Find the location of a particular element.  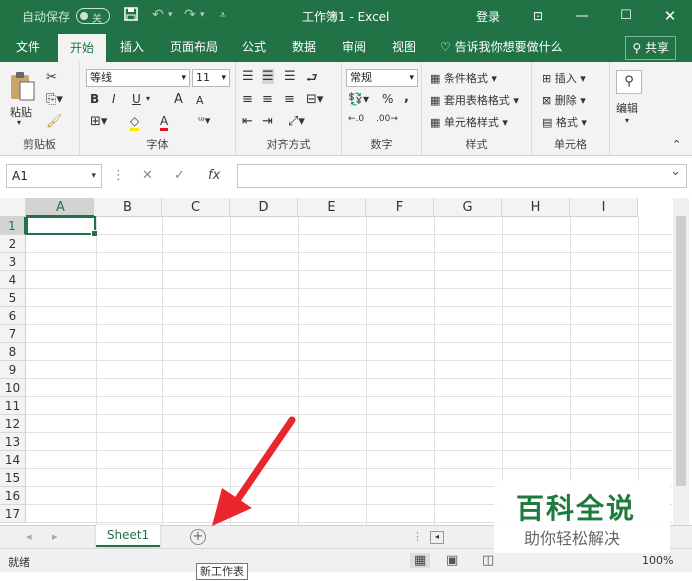

row-header-11: 11 is located at coordinates (13, 406).